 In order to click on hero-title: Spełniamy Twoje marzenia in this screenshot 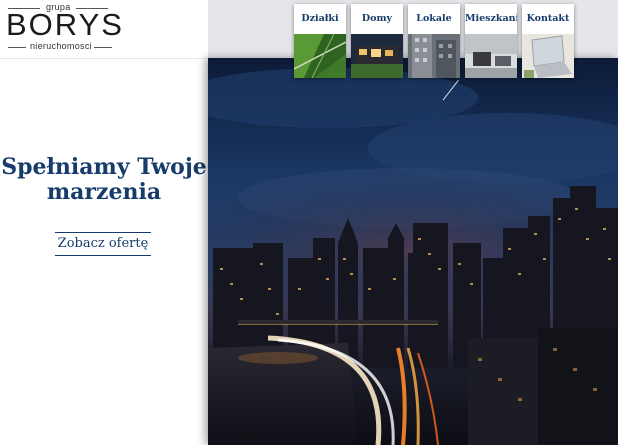, I will do `click(104, 180)`.